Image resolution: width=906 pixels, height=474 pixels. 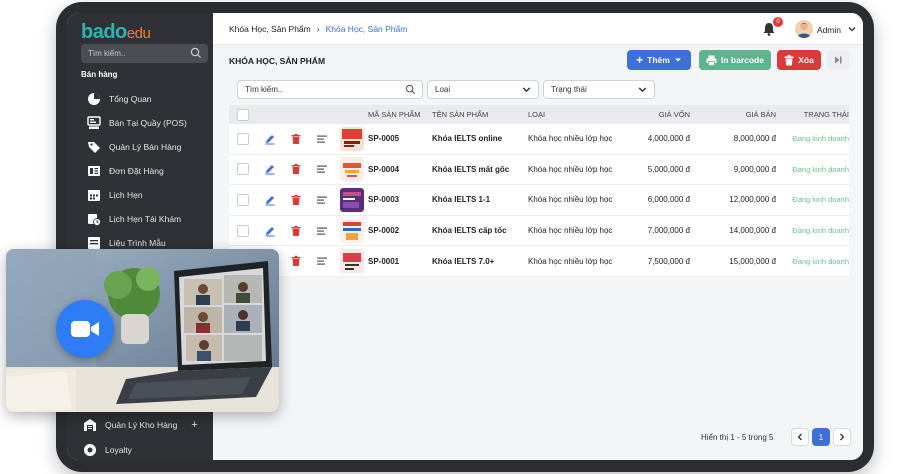 I want to click on sidebar-item-loyalty: Loyalty, so click(x=145, y=450).